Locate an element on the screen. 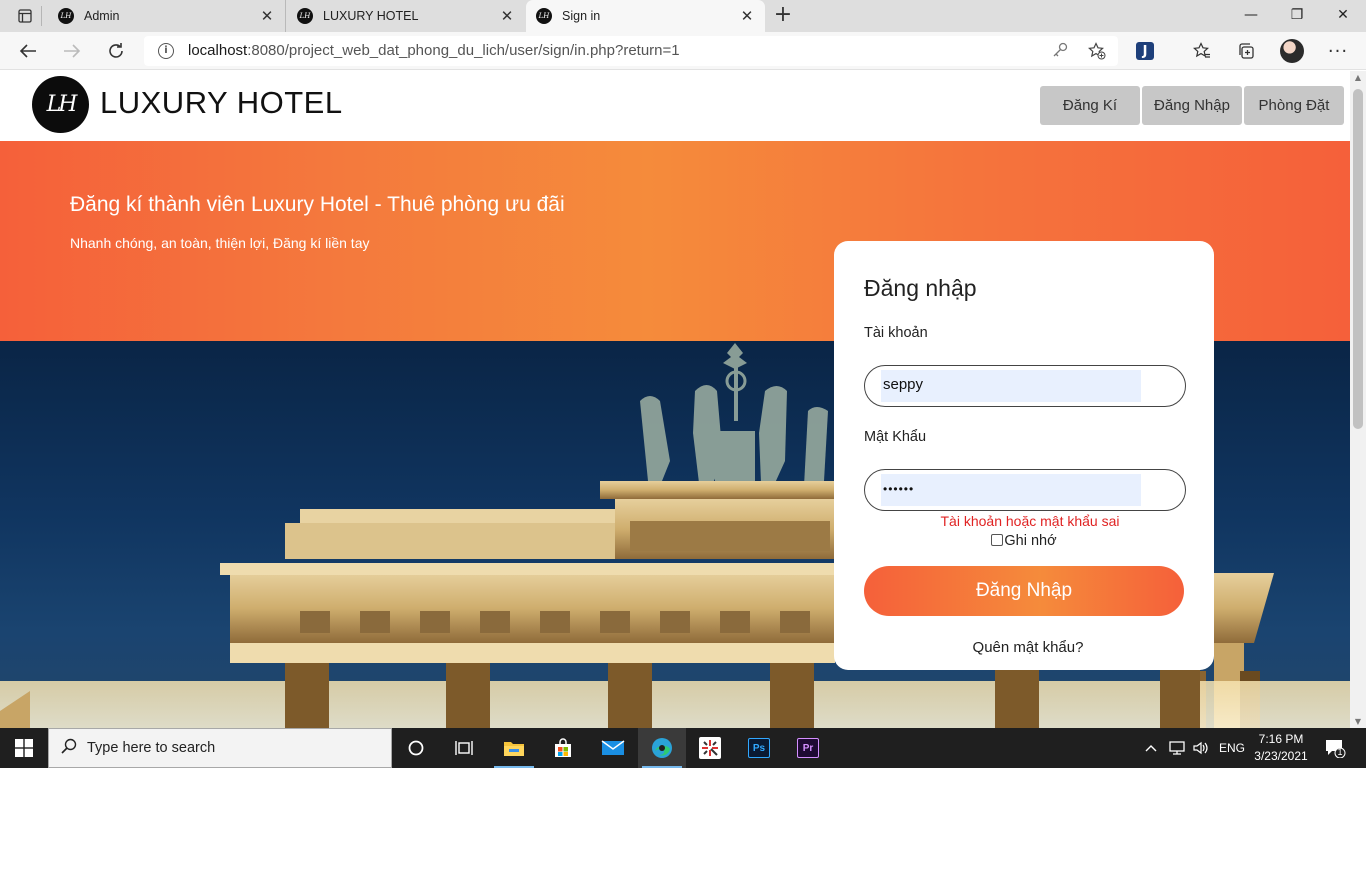 Image resolution: width=1366 pixels, height=875 pixels. tab-title: Admin is located at coordinates (102, 16).